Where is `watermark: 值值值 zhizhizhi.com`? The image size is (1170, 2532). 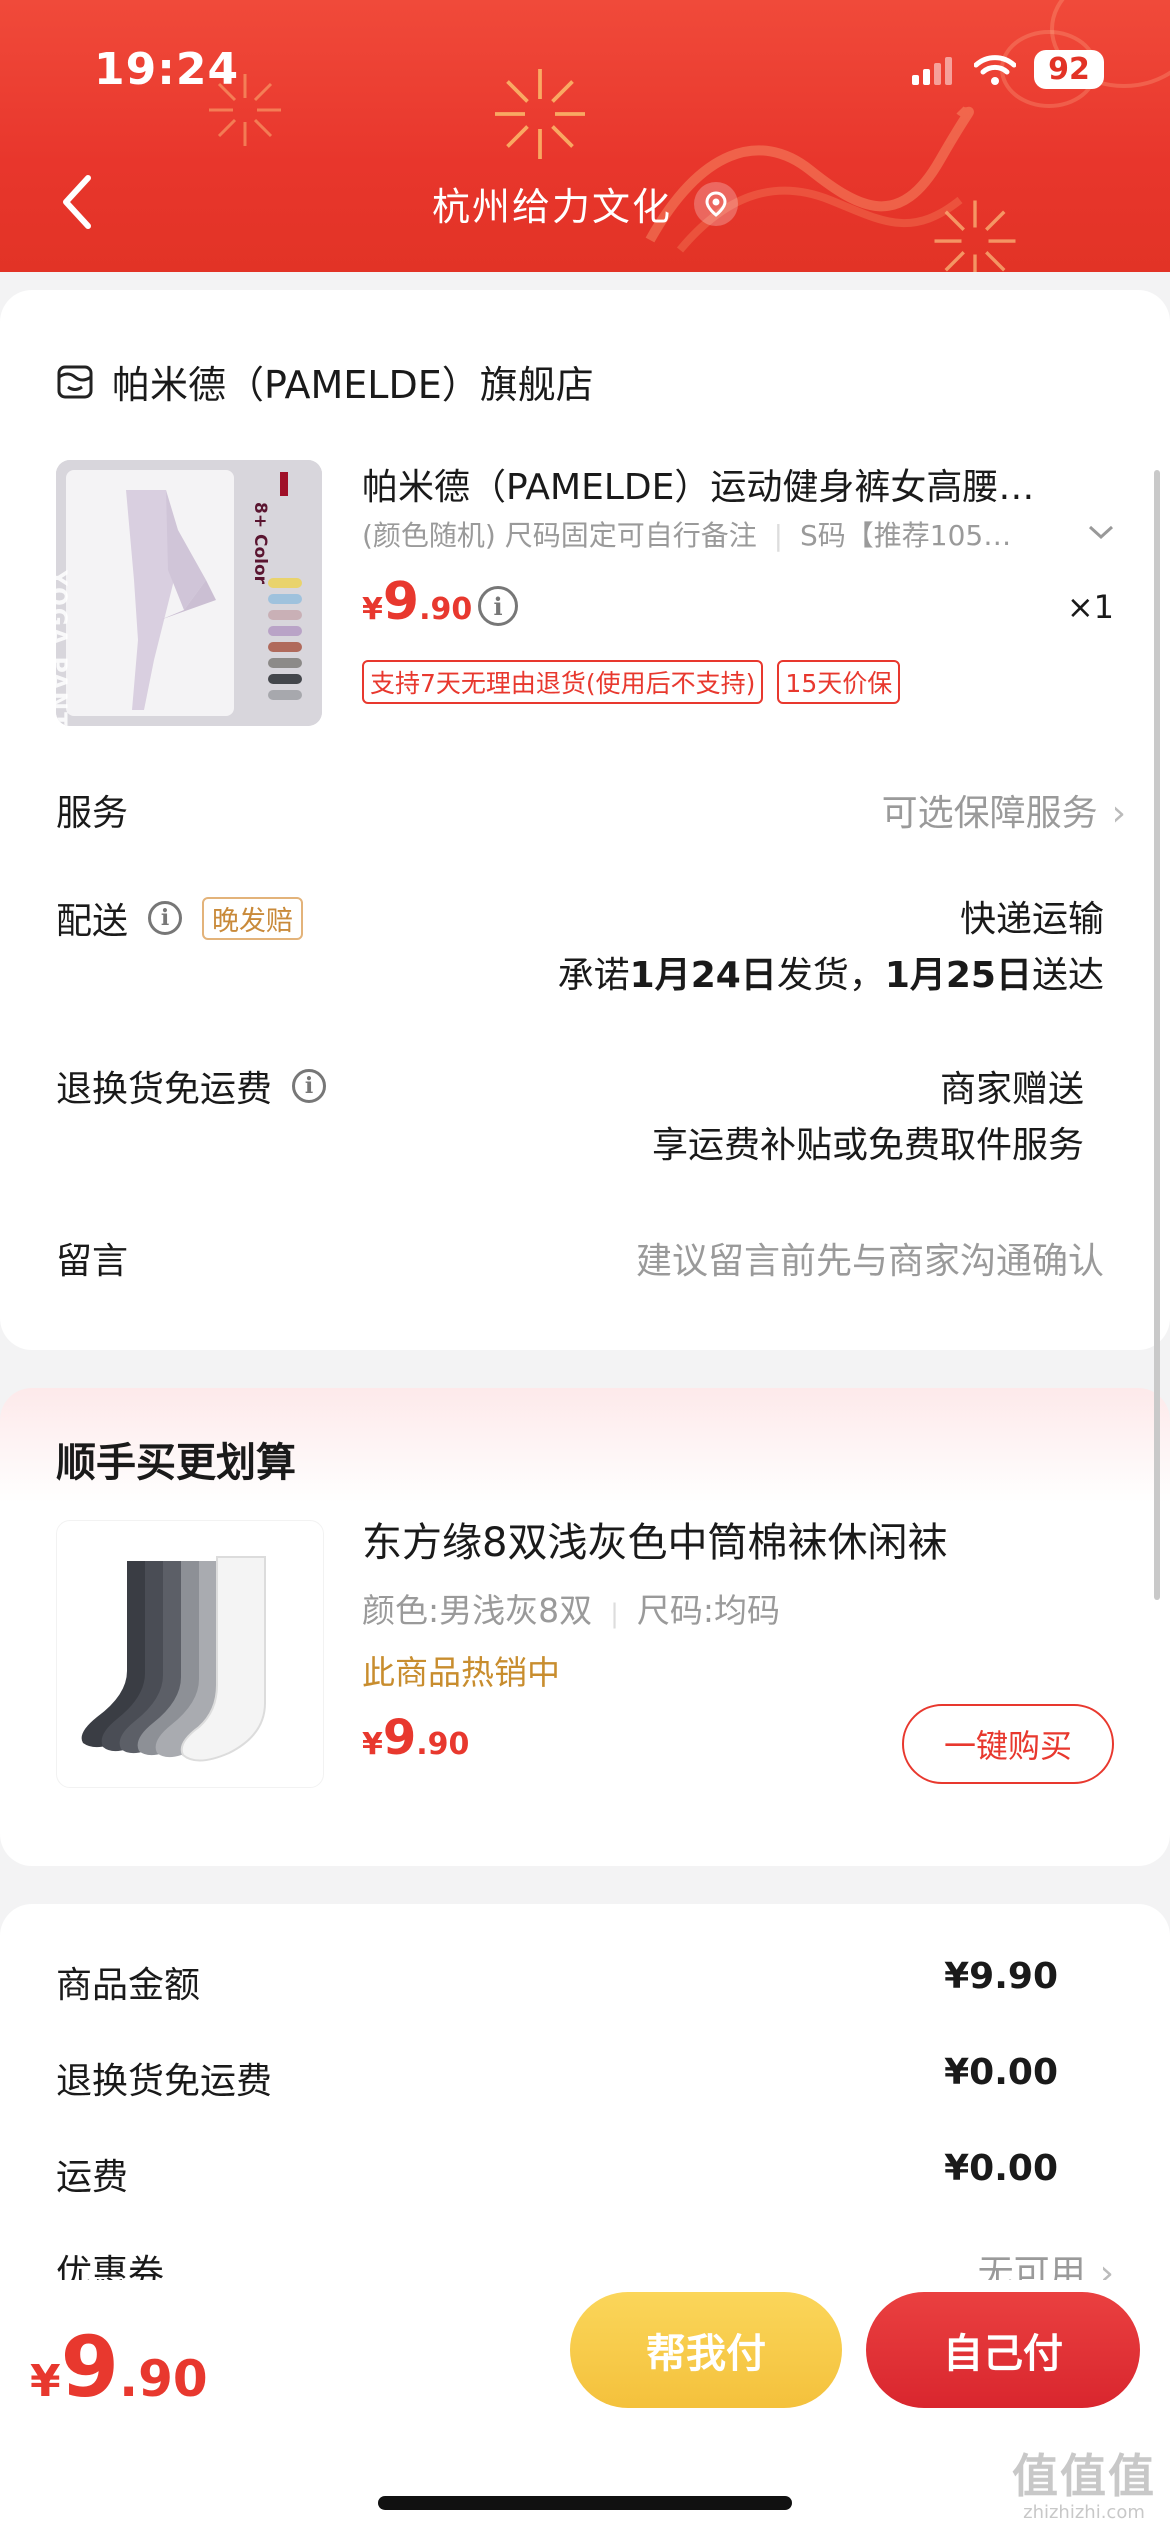
watermark: 值值值 zhizhizhi.com is located at coordinates (1084, 2481).